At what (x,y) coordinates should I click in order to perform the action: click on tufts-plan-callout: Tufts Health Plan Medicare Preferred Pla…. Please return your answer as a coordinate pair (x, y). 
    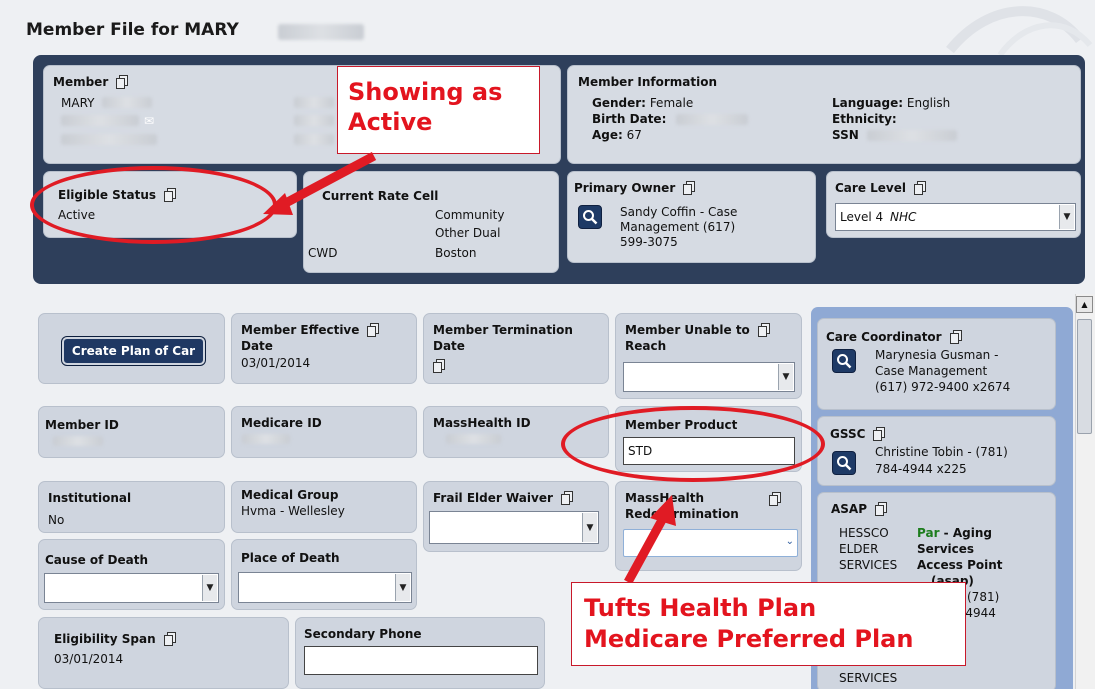
    Looking at the image, I should click on (768, 624).